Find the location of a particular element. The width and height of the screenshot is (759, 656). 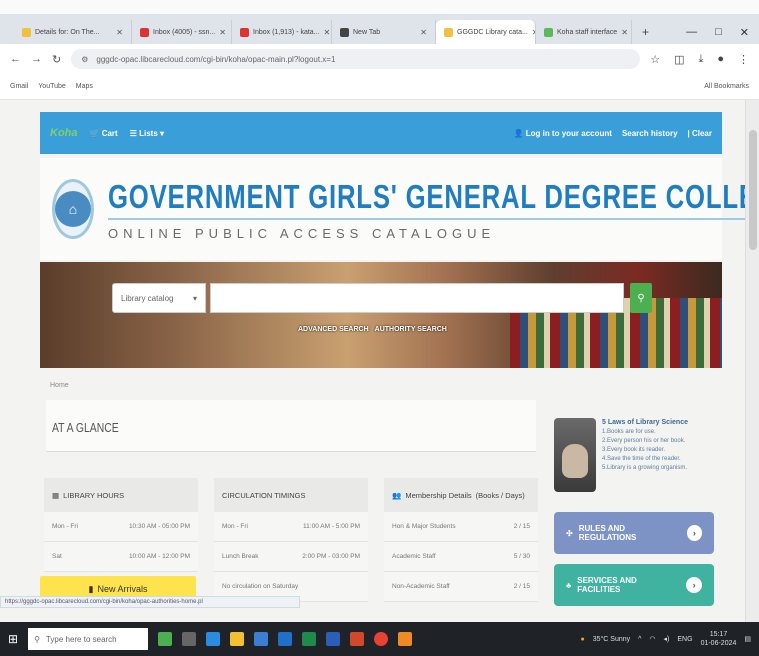

services-label: SERVICES AND FACILITIES is located at coordinates (607, 585).